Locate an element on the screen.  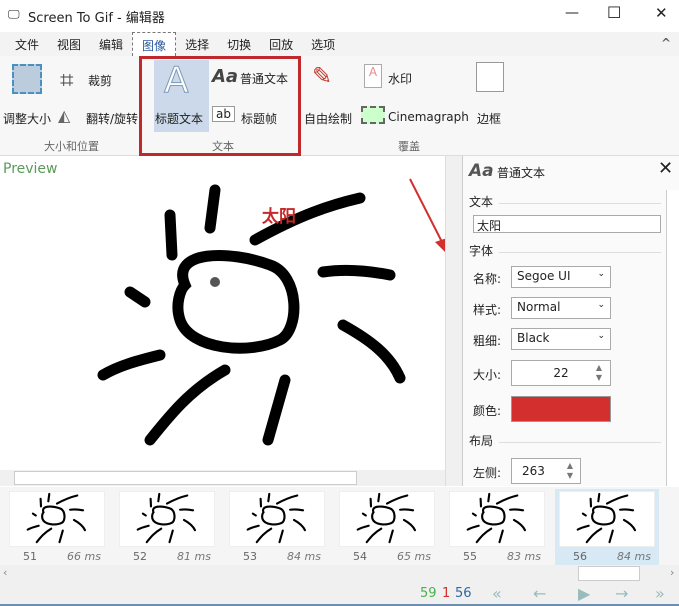
current-frame: 56 is located at coordinates (463, 593).